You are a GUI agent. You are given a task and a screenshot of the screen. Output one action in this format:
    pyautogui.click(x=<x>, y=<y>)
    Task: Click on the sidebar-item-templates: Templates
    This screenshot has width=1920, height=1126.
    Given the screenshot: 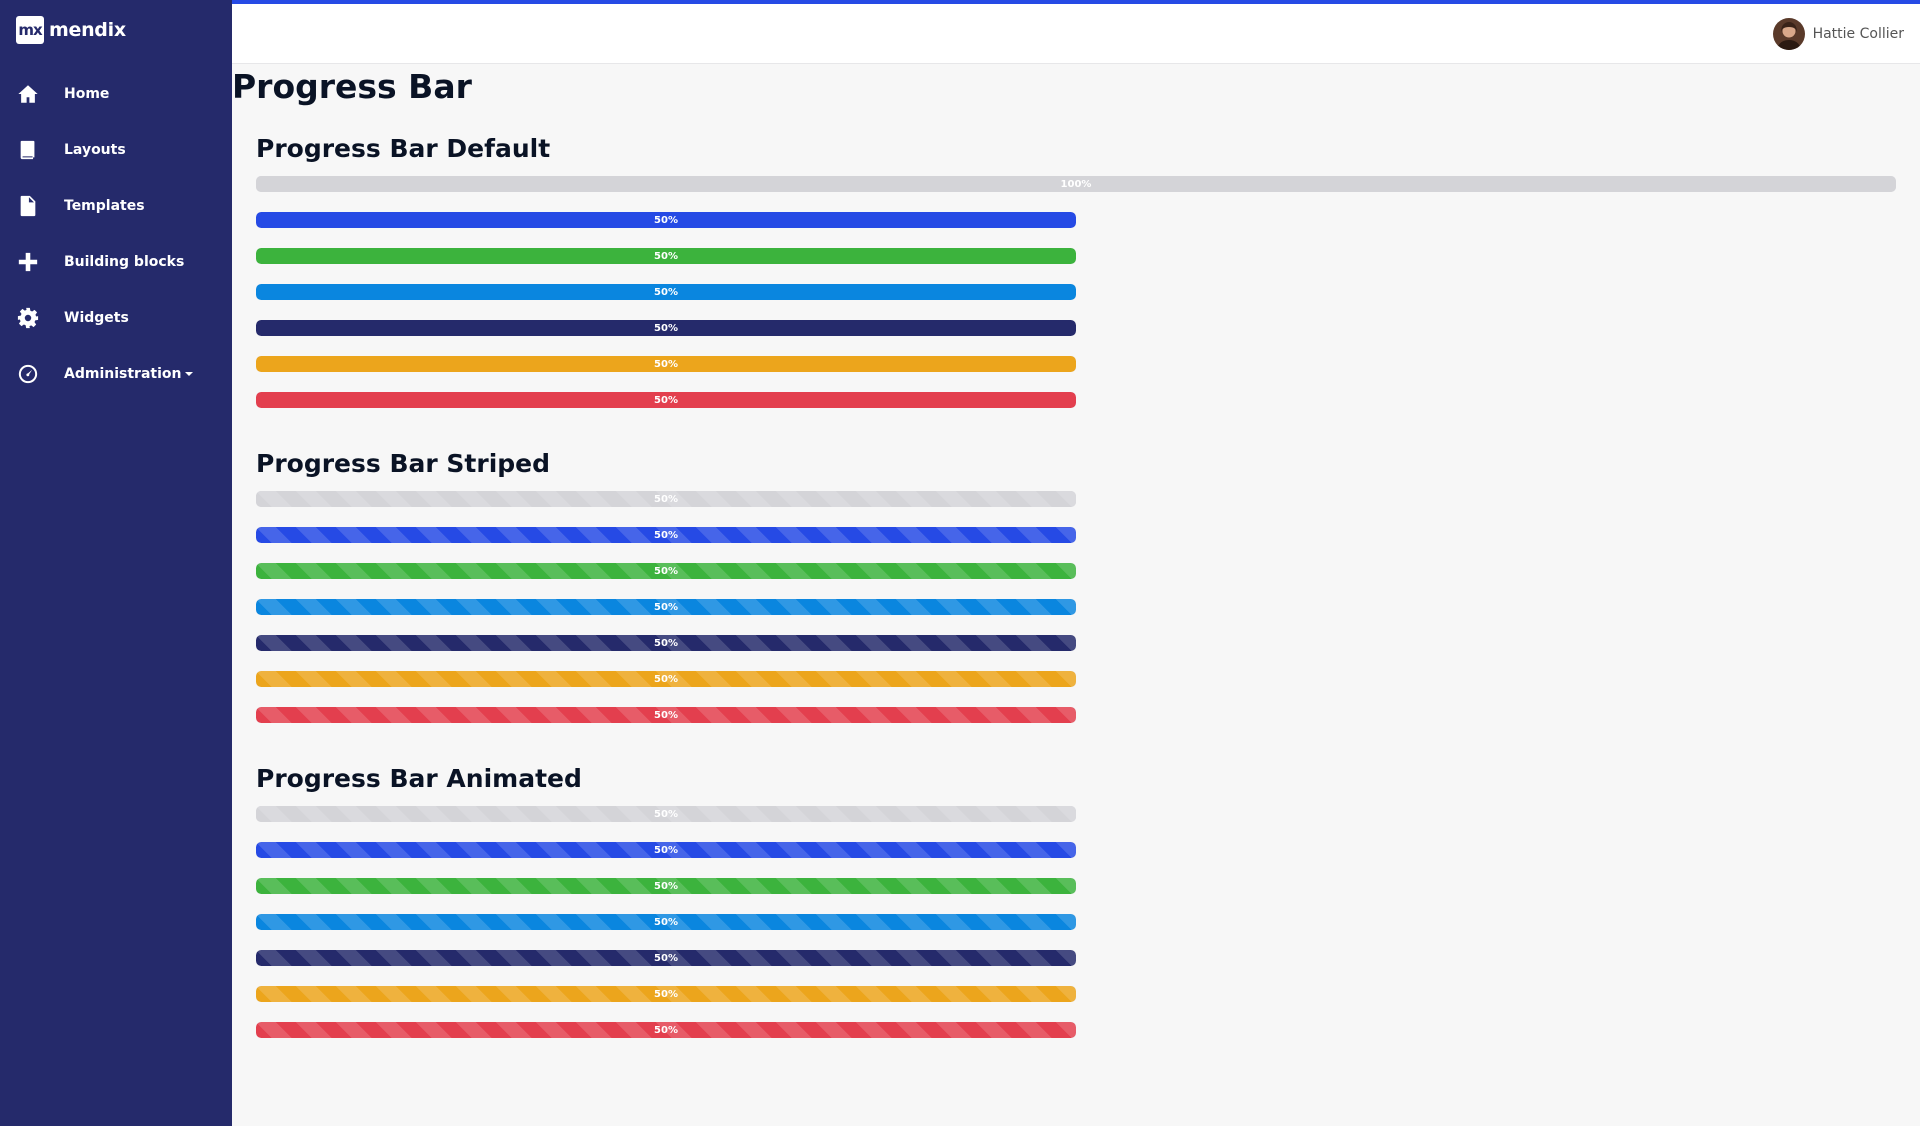 What is the action you would take?
    pyautogui.click(x=116, y=206)
    